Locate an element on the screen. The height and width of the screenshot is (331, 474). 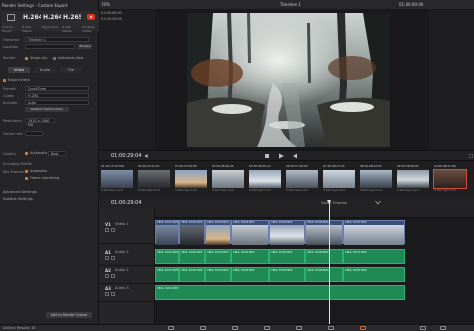
fairlight-page-icon is located at coordinates (331, 328).